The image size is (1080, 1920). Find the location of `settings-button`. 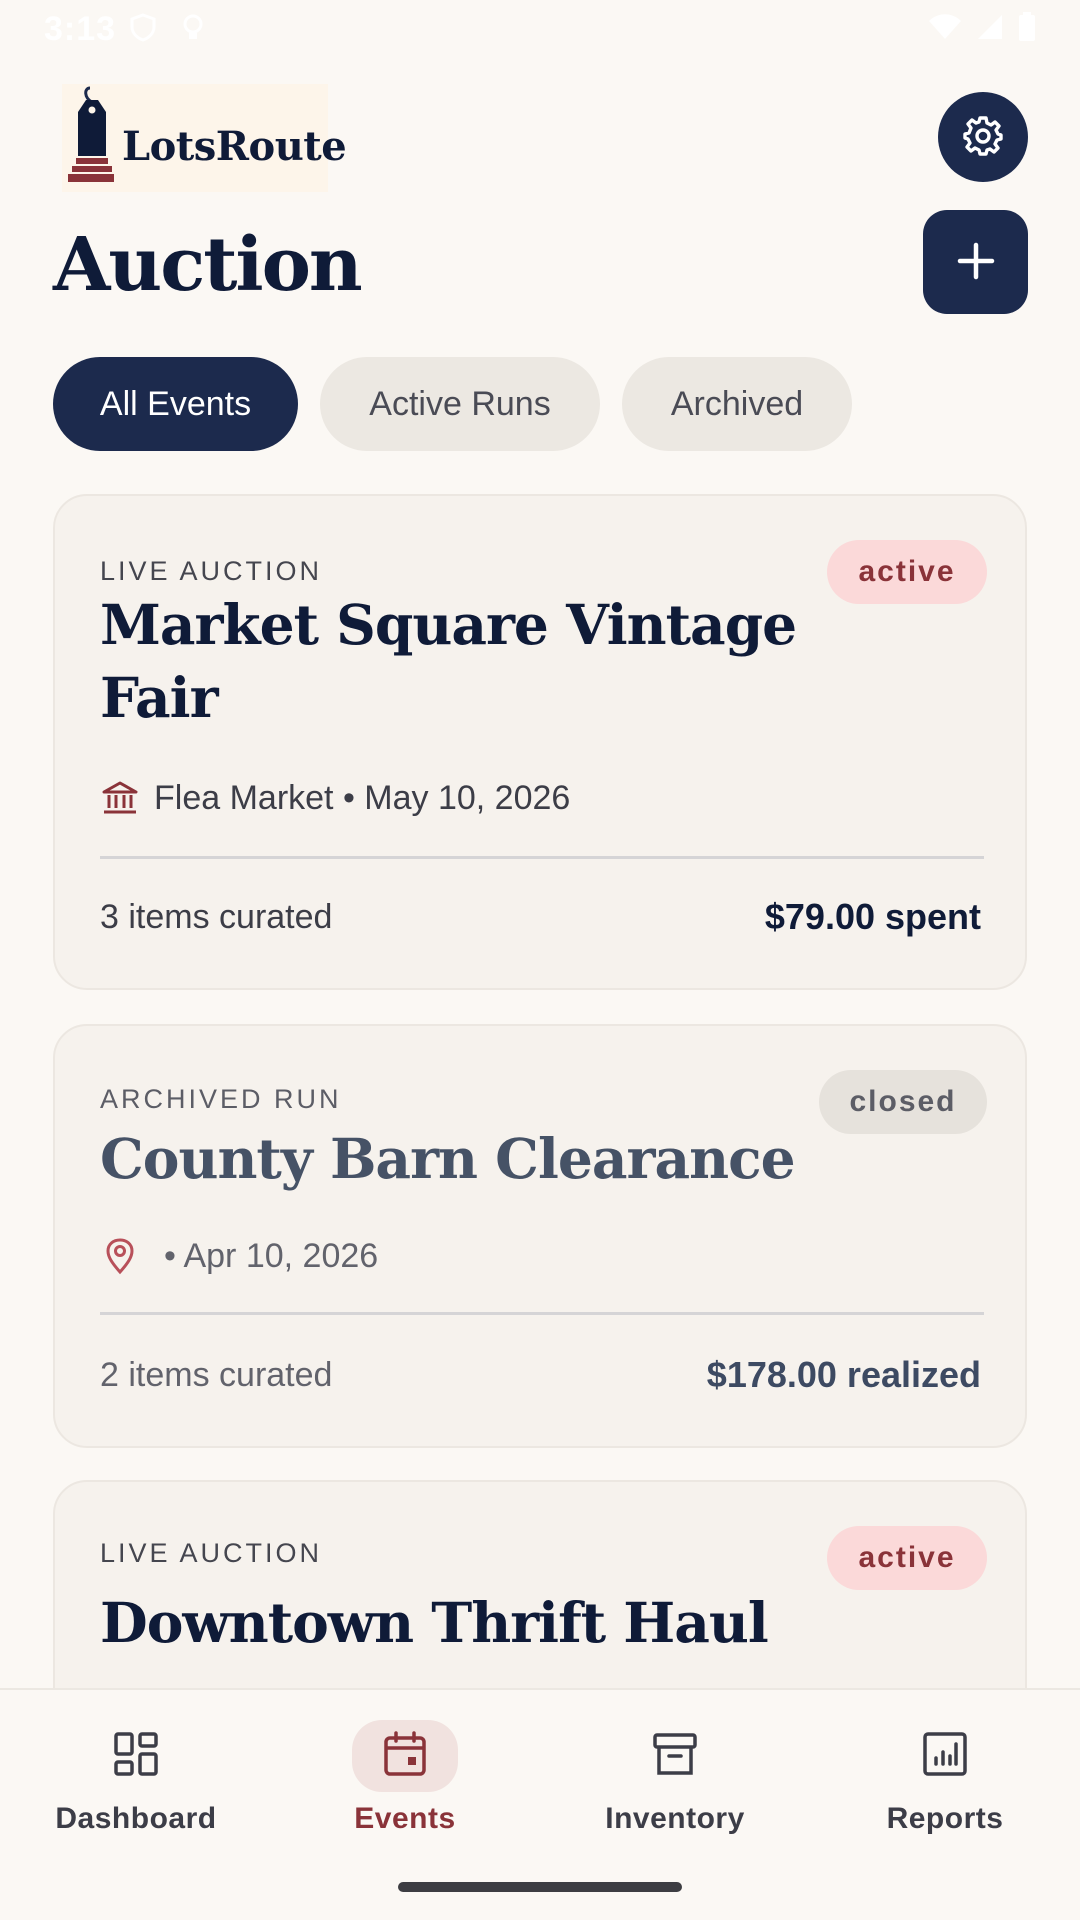

settings-button is located at coordinates (983, 137).